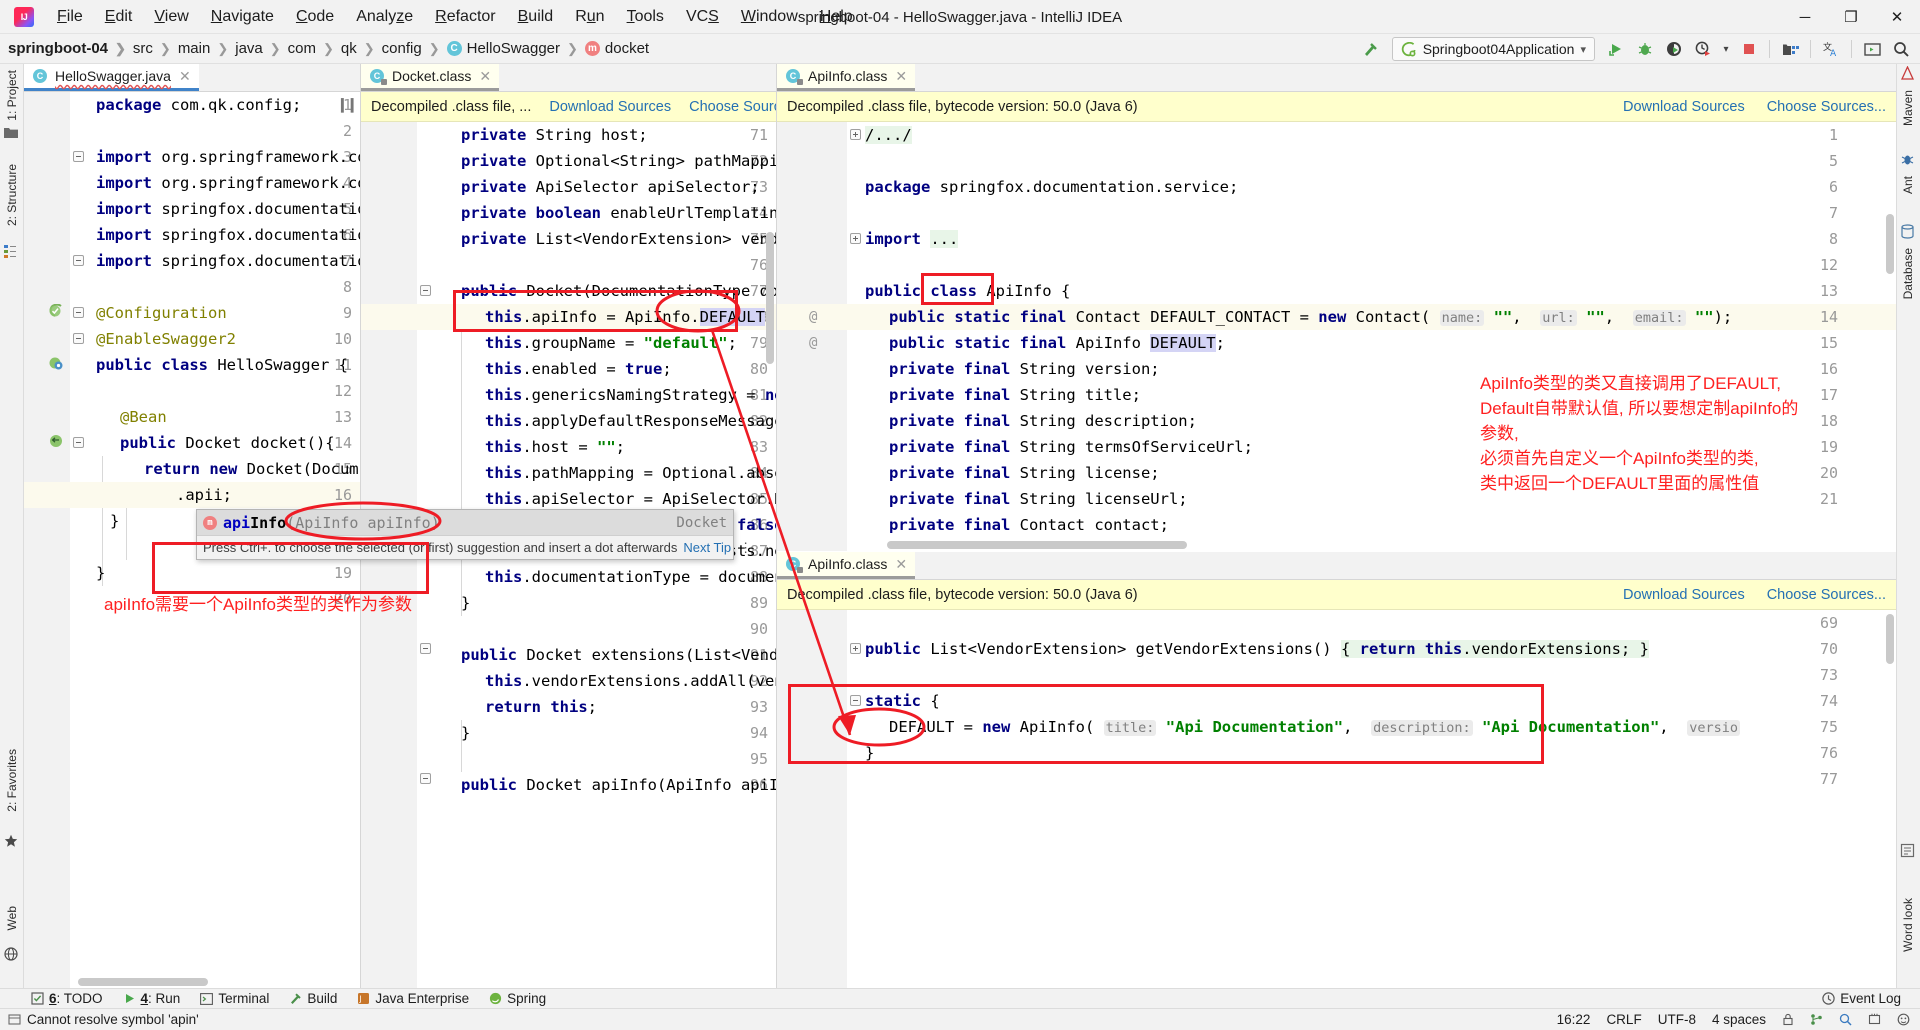  Describe the element at coordinates (70, 48) in the screenshot. I see `breadcrumb-item-project: springboot-04 ❯` at that location.